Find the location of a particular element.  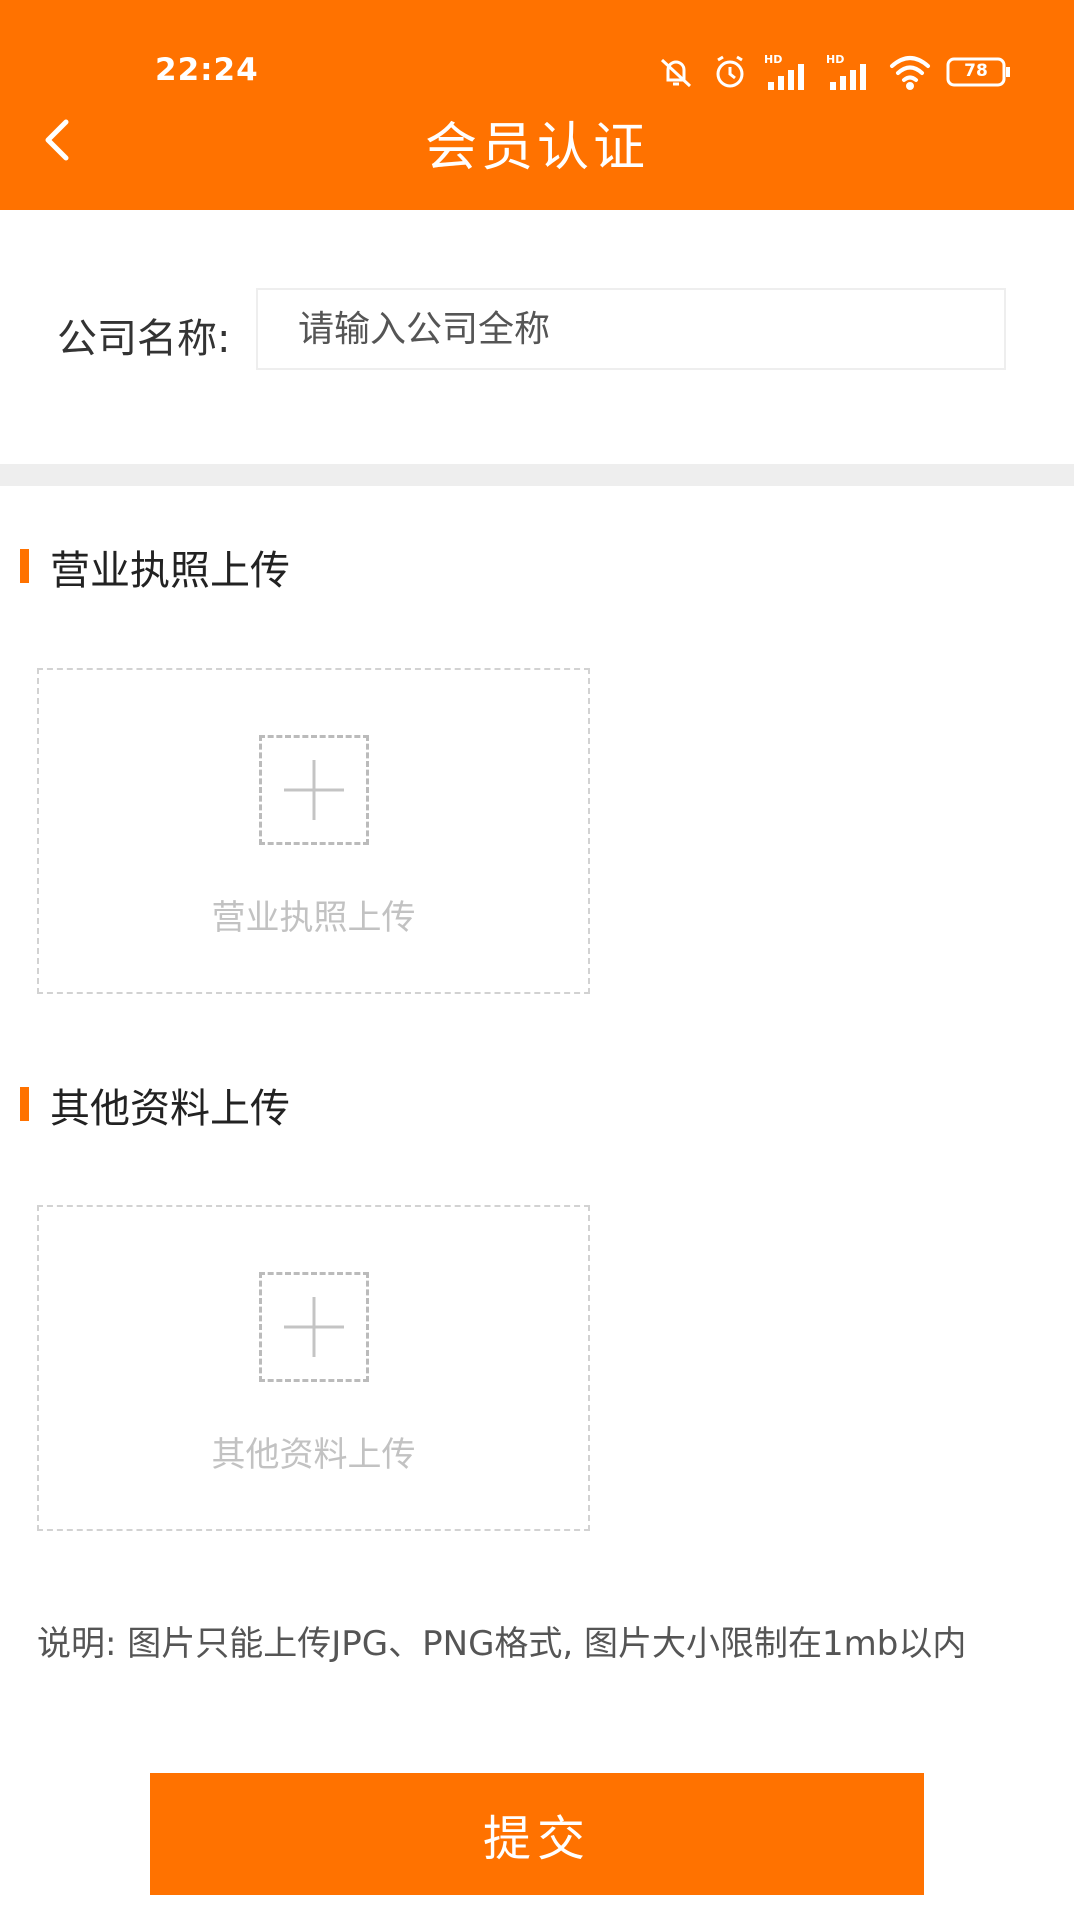

upload-note: 说明: 图片只能上传JPG、PNG格式, 图片大小限制在1mb以内 is located at coordinates (502, 1644).